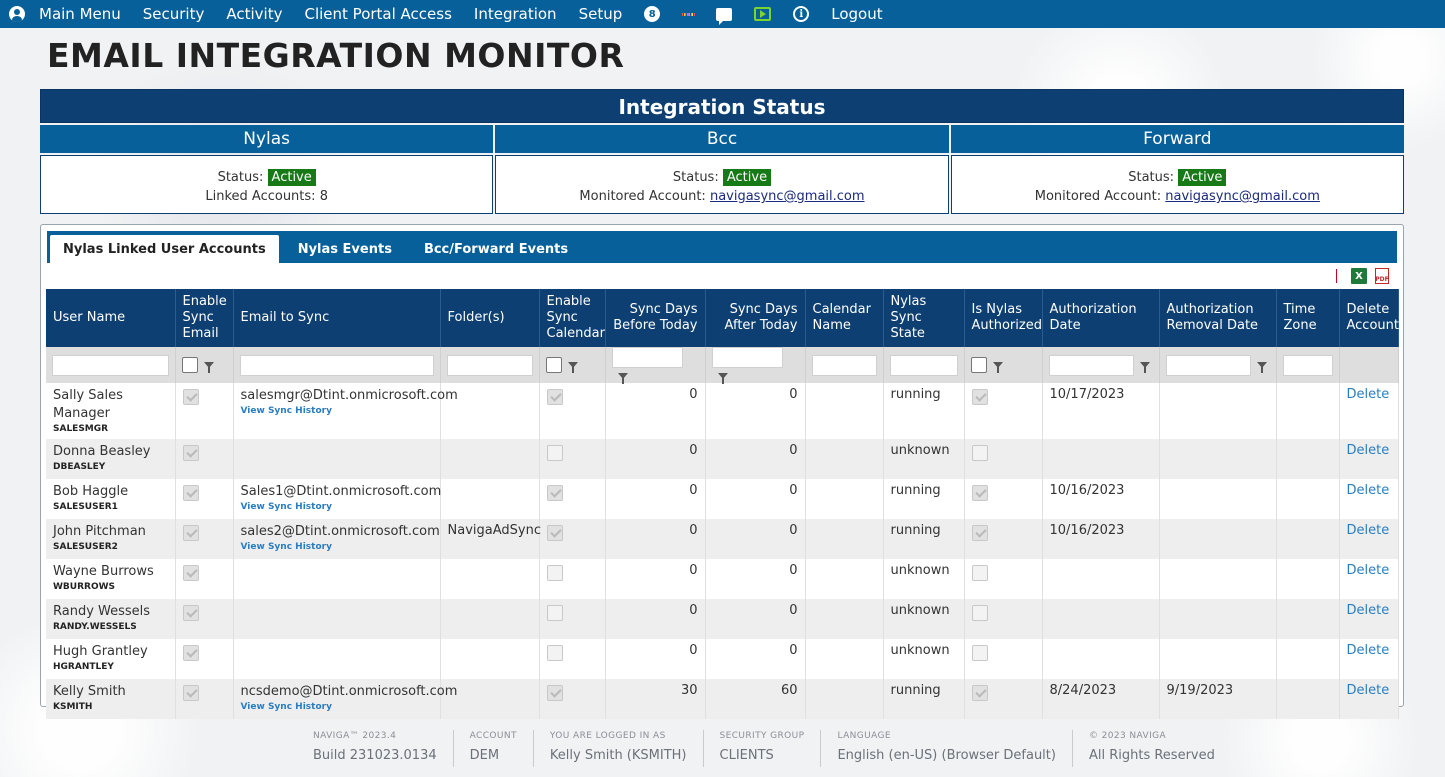 The height and width of the screenshot is (777, 1445). What do you see at coordinates (111, 318) in the screenshot?
I see `col-user-name: User Name` at bounding box center [111, 318].